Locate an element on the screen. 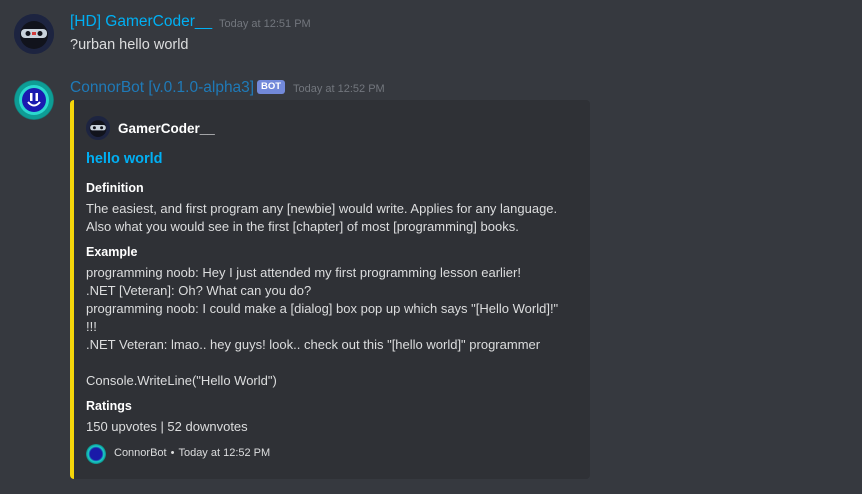  field-ratings-name: Ratings is located at coordinates (109, 406).